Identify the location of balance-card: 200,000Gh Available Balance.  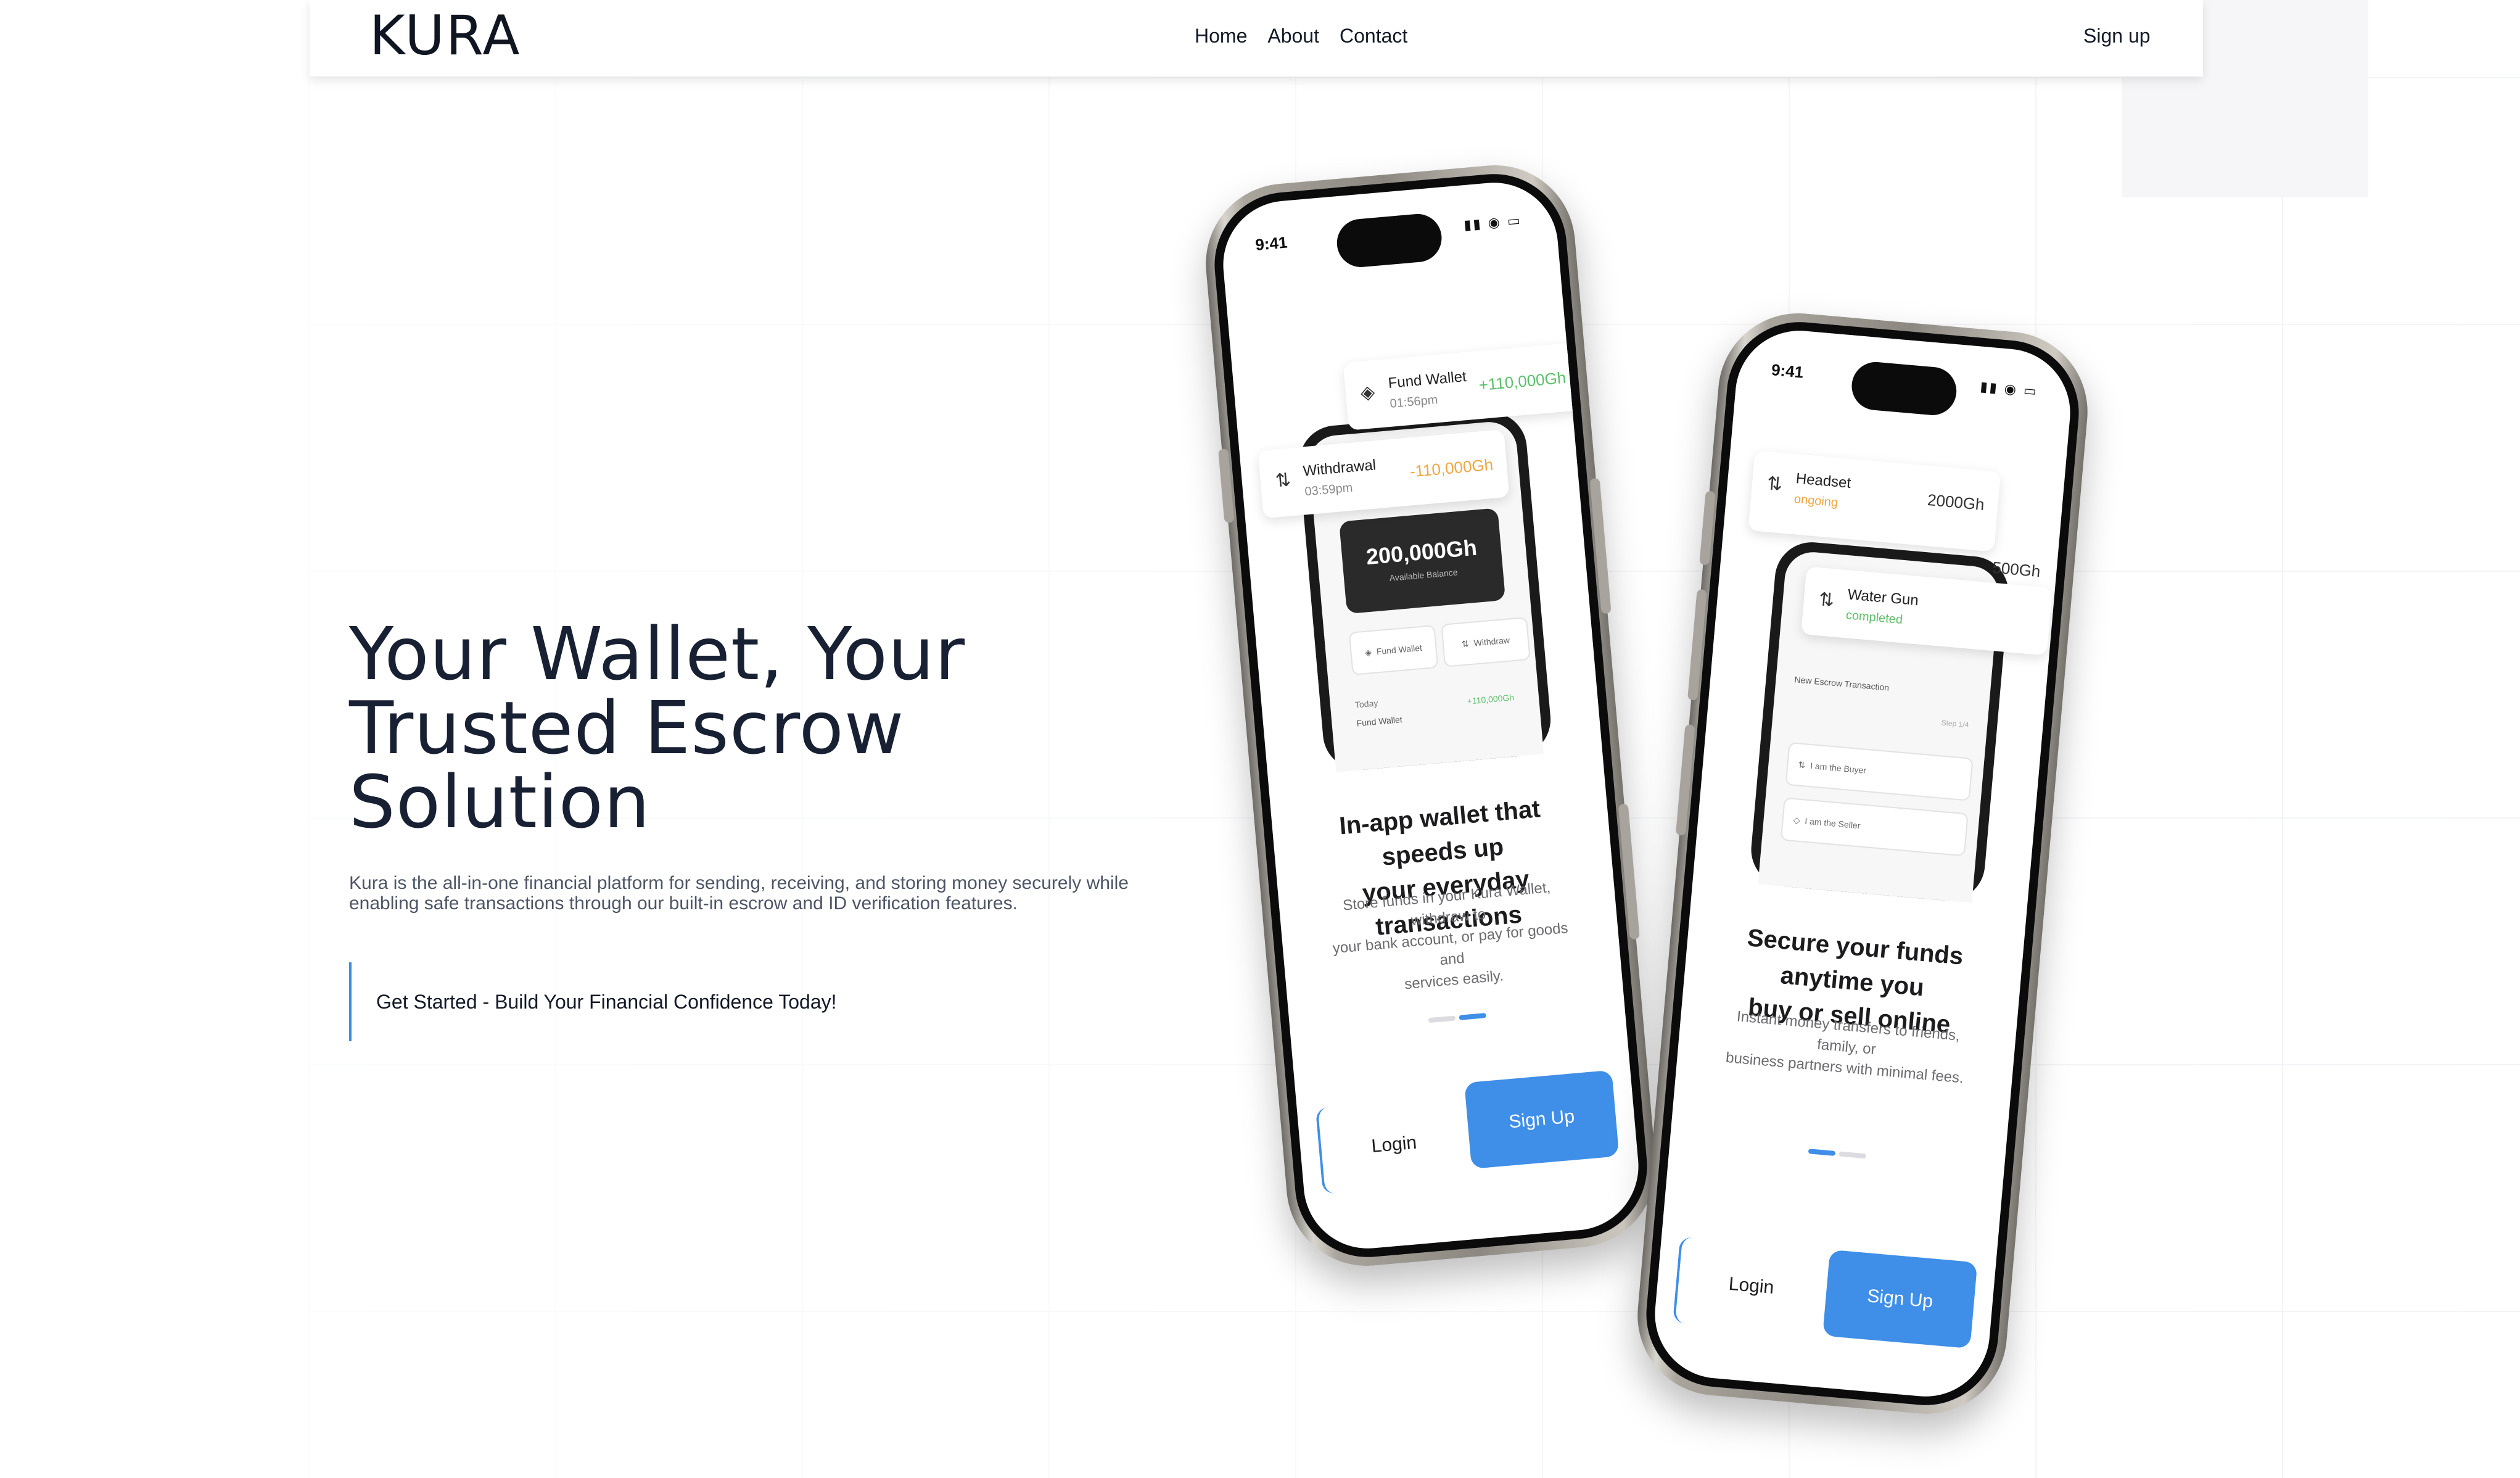
(1422, 561).